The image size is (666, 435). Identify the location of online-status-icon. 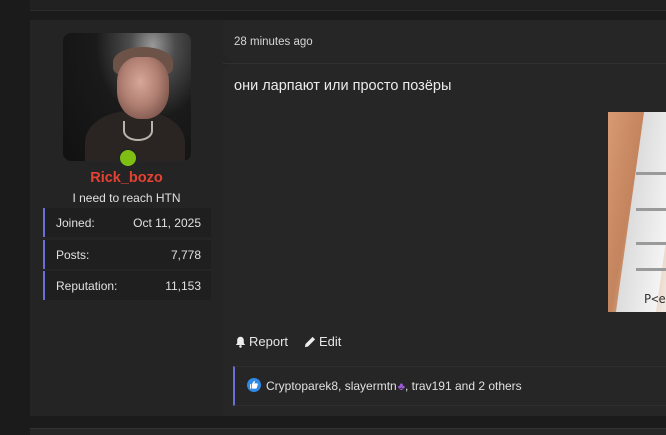
(128, 158).